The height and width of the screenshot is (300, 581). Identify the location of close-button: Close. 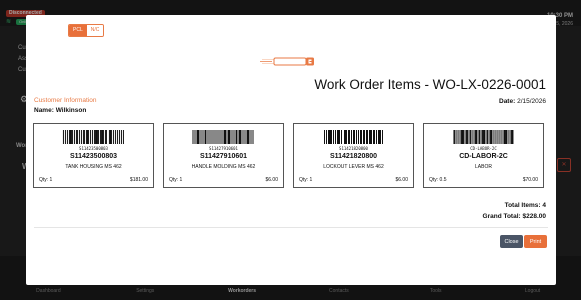
(511, 241).